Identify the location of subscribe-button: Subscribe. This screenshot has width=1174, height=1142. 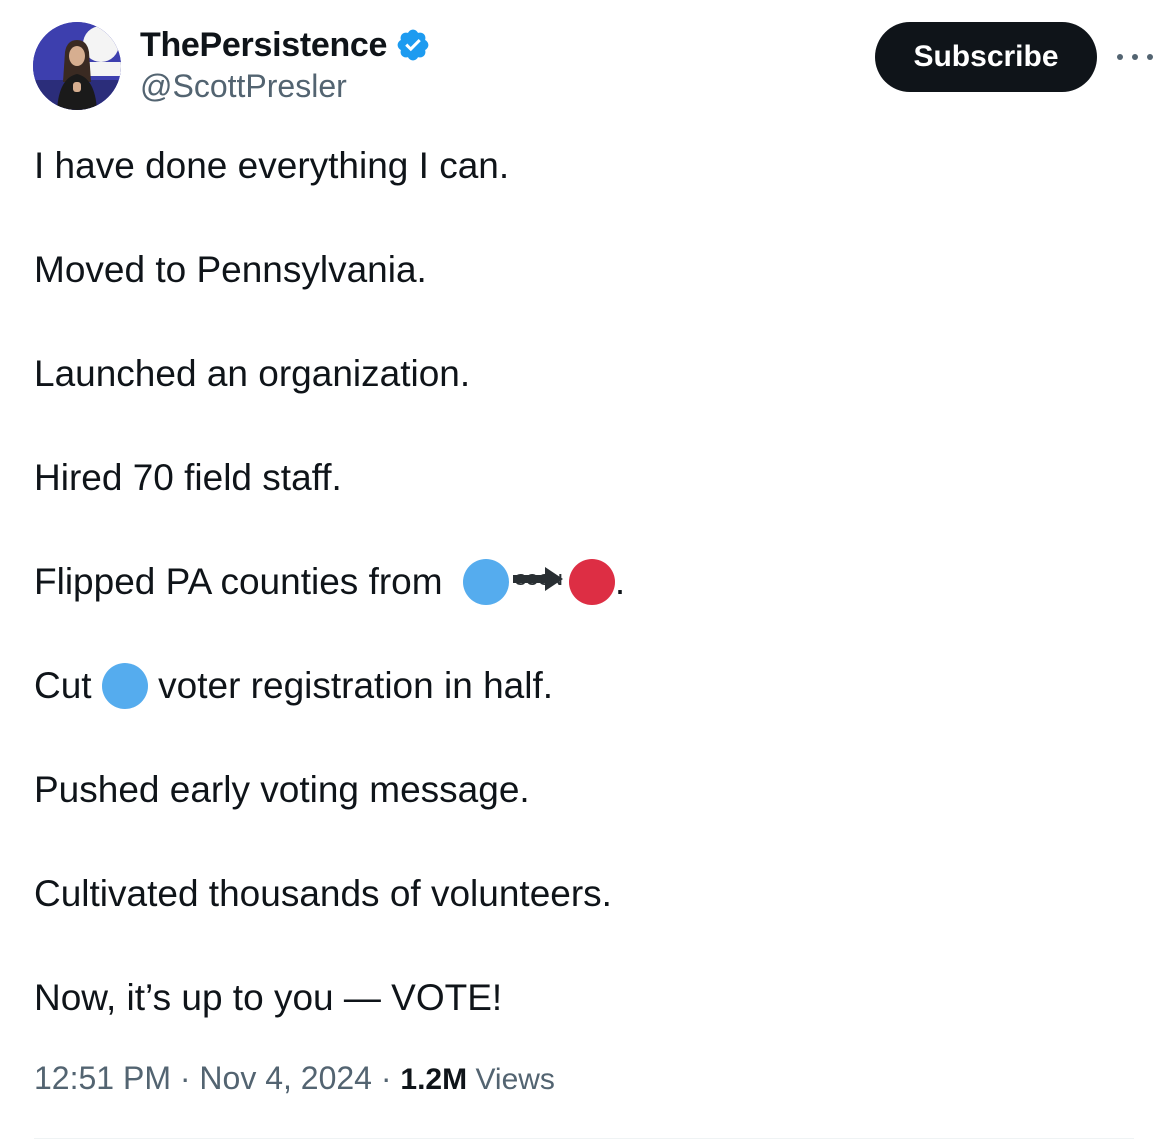
(986, 57).